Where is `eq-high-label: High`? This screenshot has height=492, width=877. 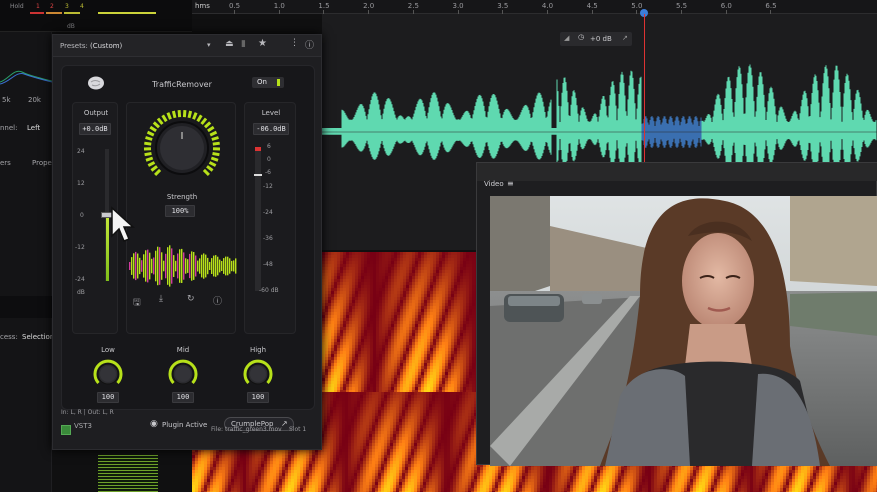 eq-high-label: High is located at coordinates (258, 350).